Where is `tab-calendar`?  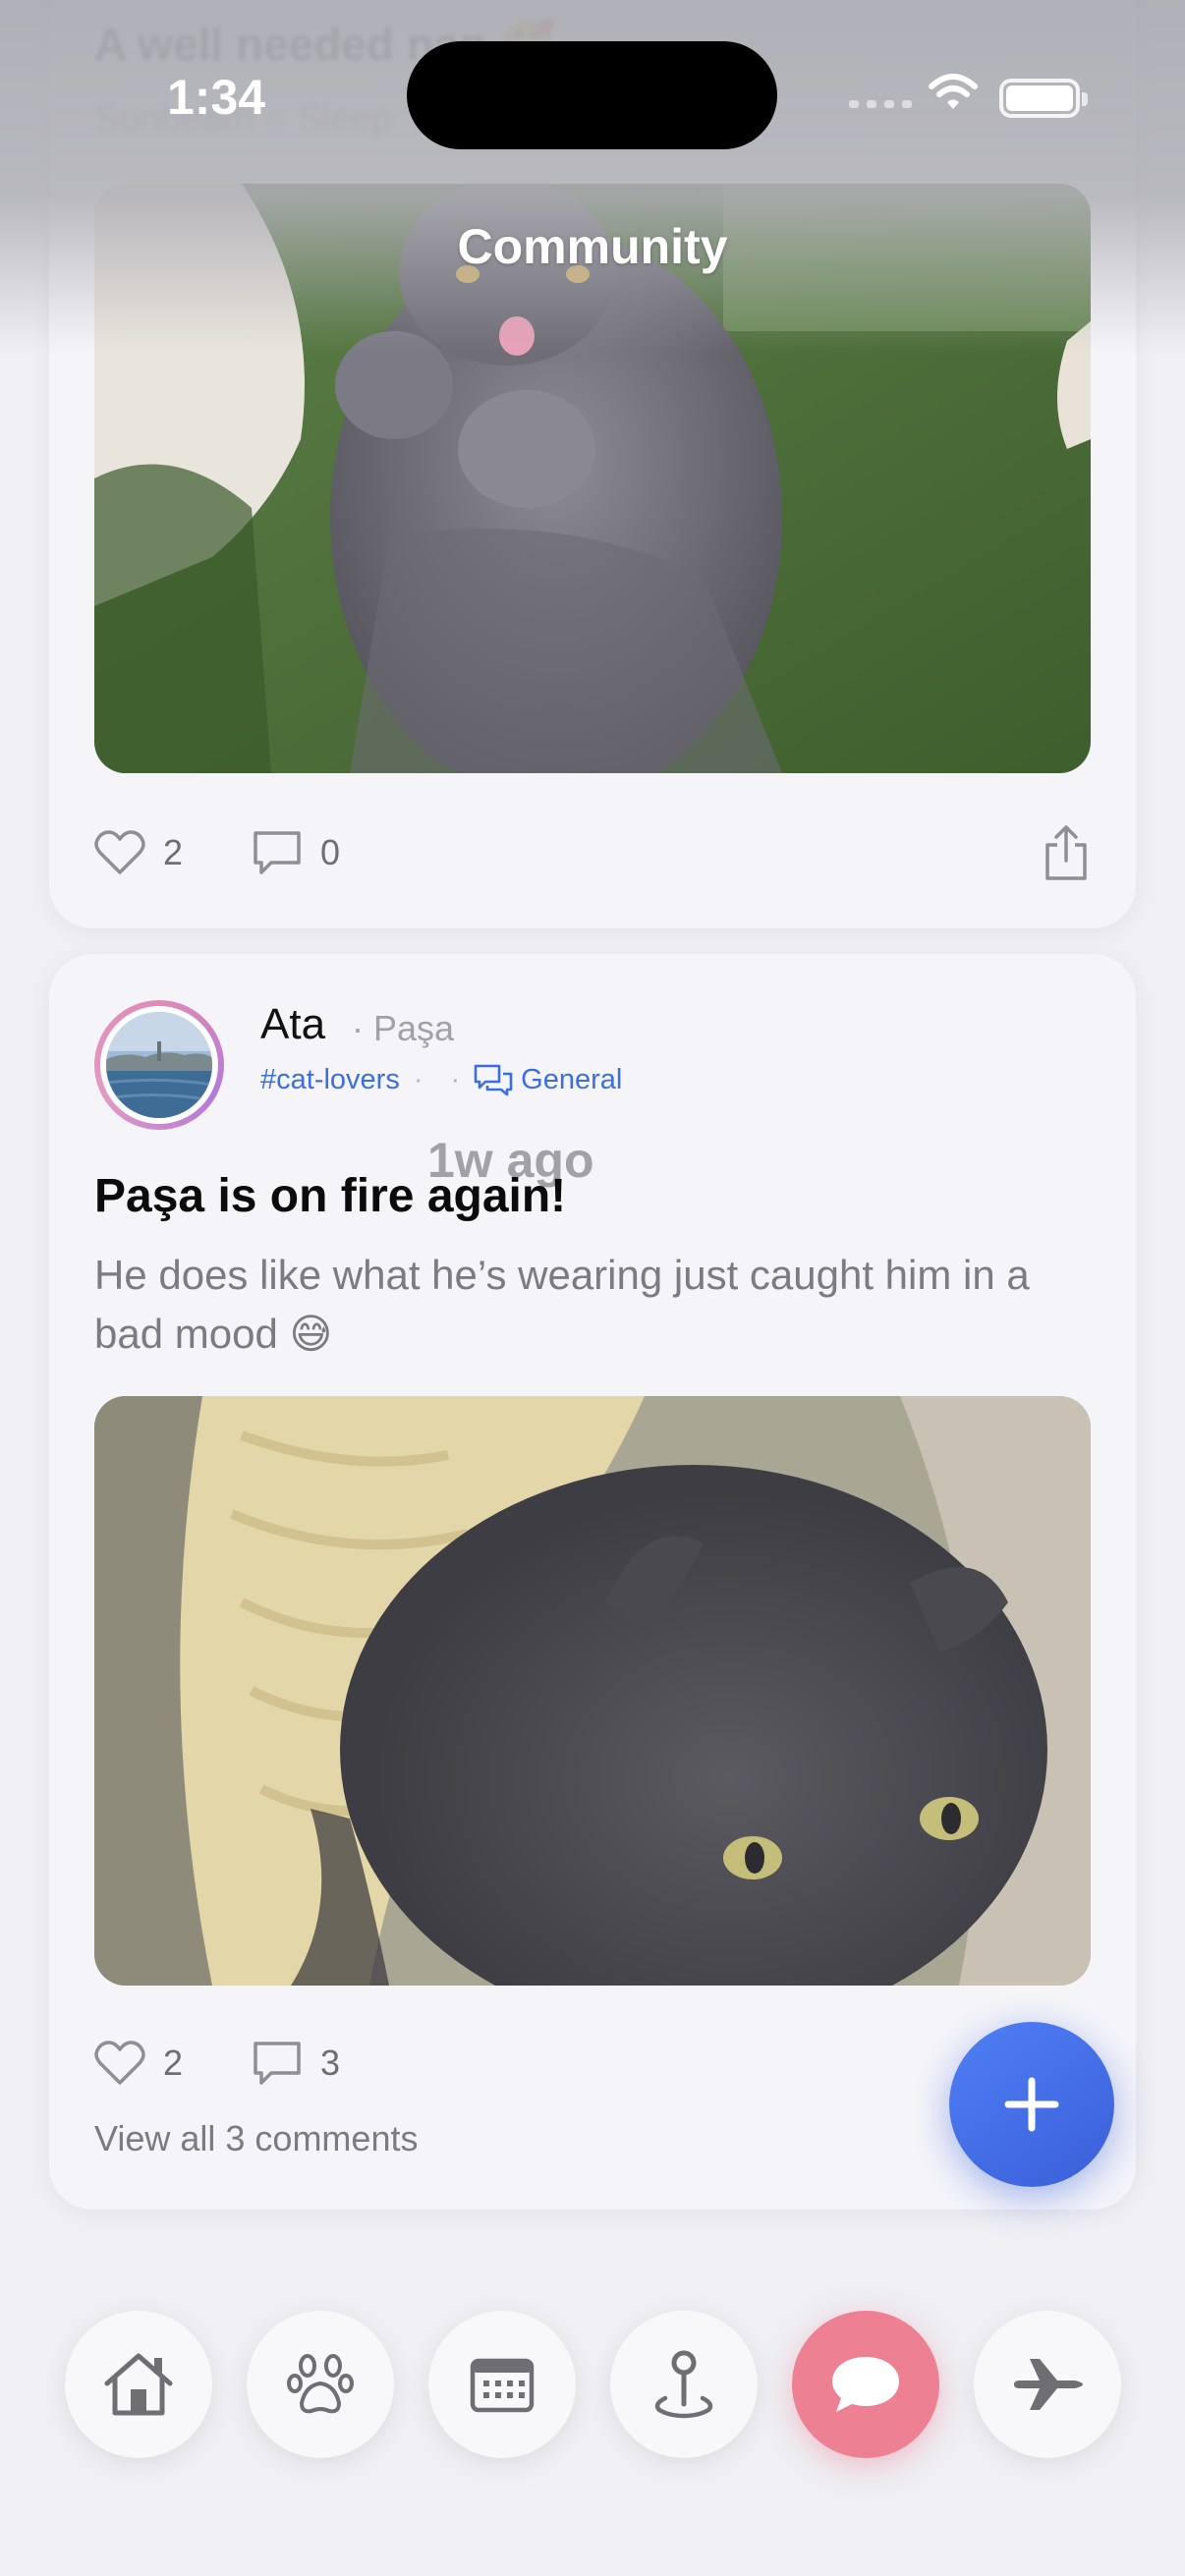
tab-calendar is located at coordinates (502, 2384).